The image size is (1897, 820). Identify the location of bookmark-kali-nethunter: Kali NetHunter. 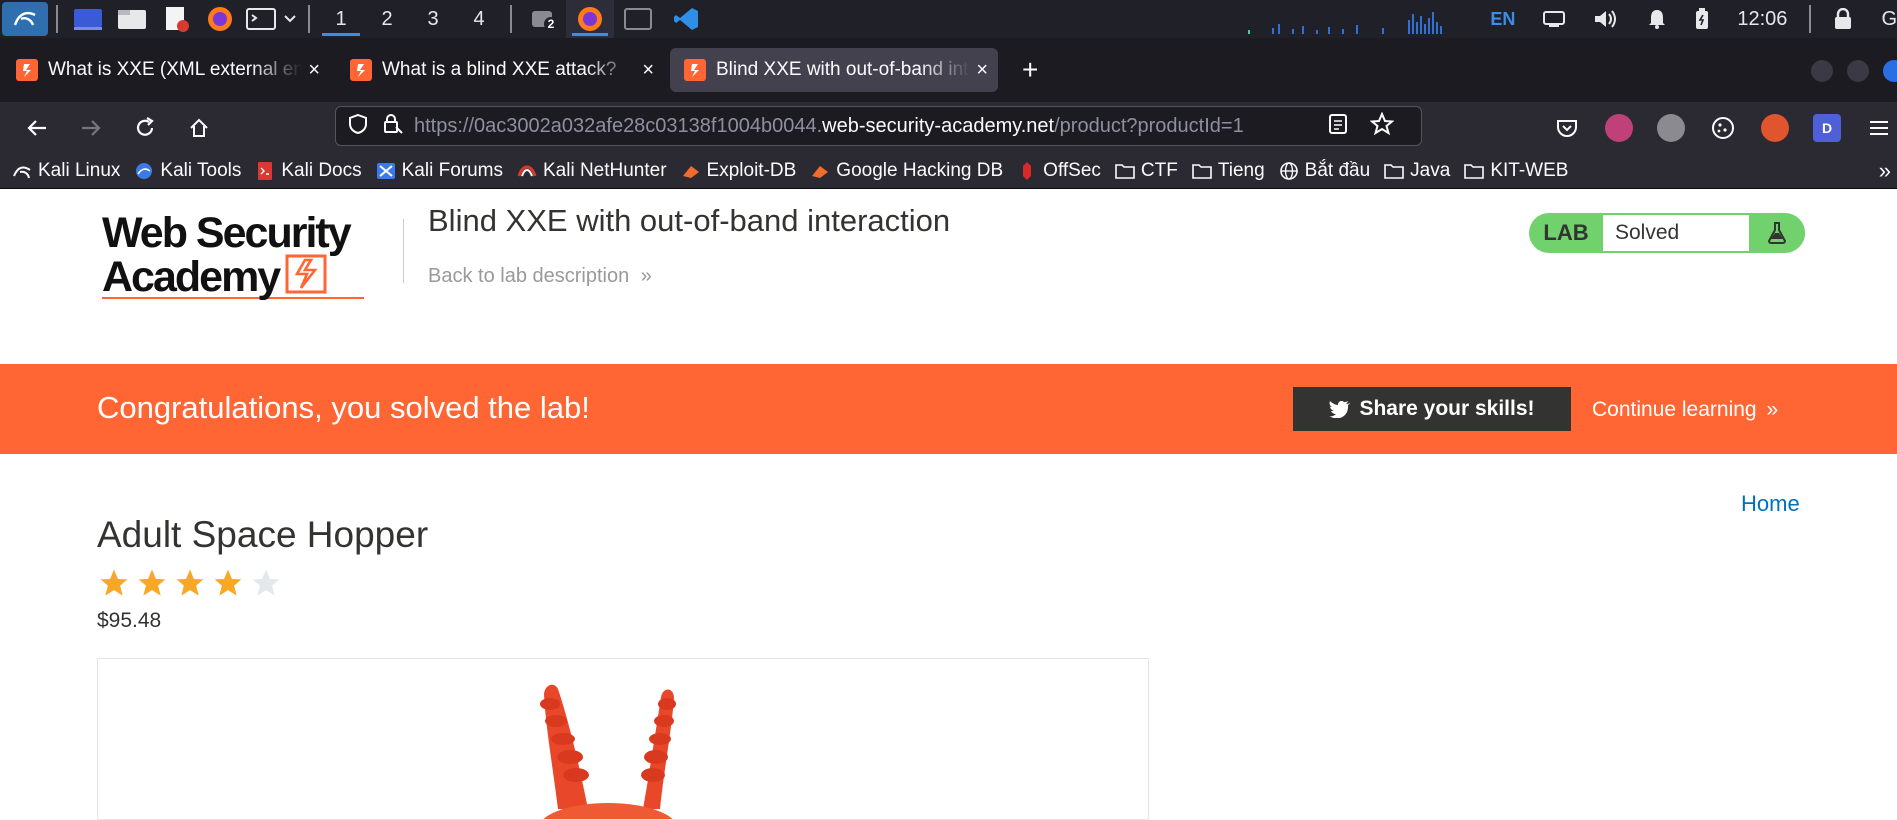
(592, 171).